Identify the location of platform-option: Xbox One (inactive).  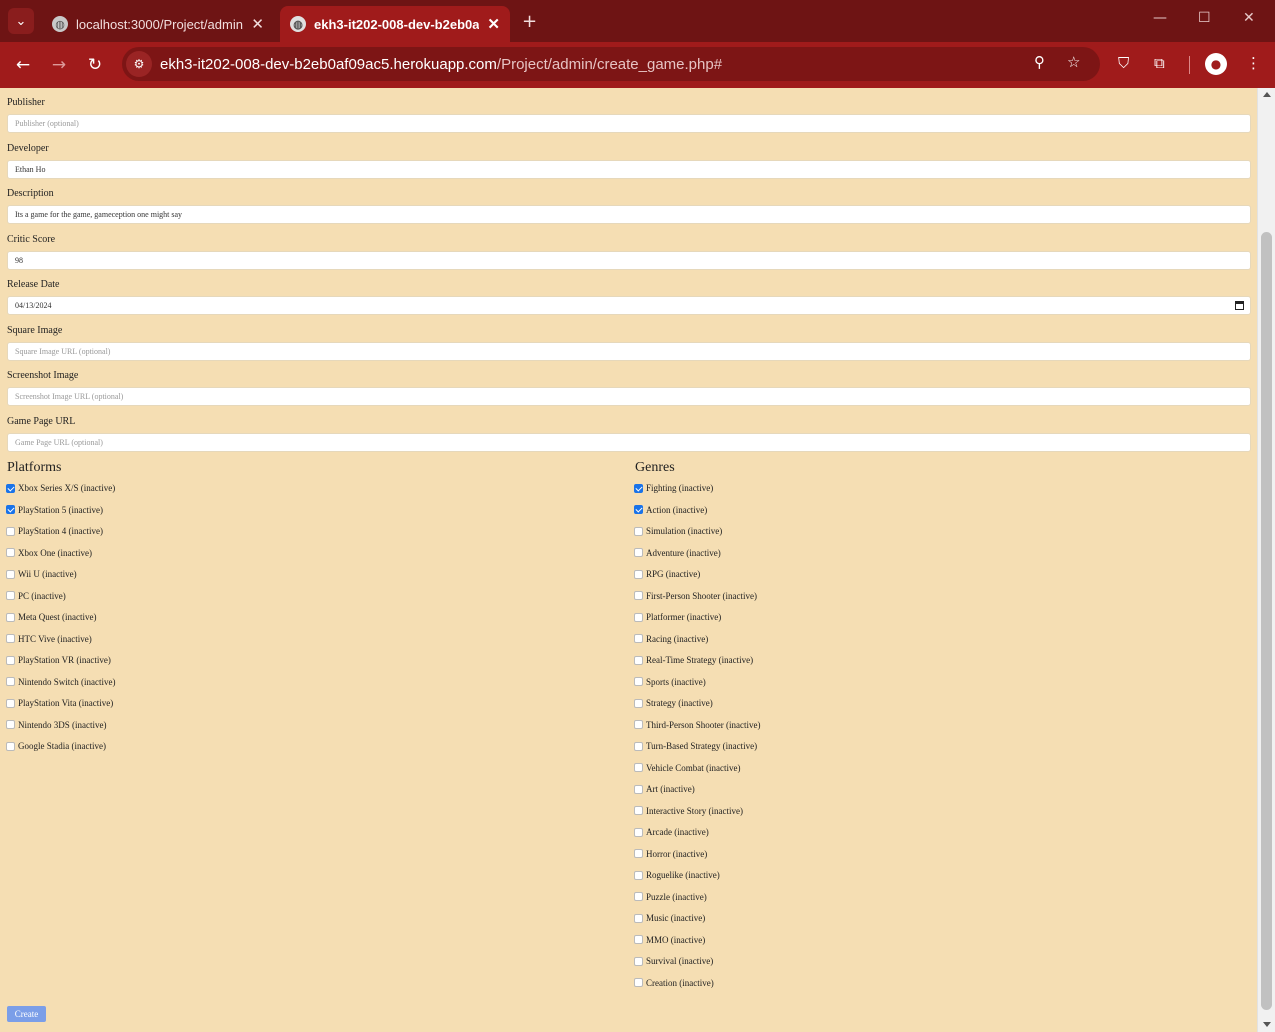
(49, 553).